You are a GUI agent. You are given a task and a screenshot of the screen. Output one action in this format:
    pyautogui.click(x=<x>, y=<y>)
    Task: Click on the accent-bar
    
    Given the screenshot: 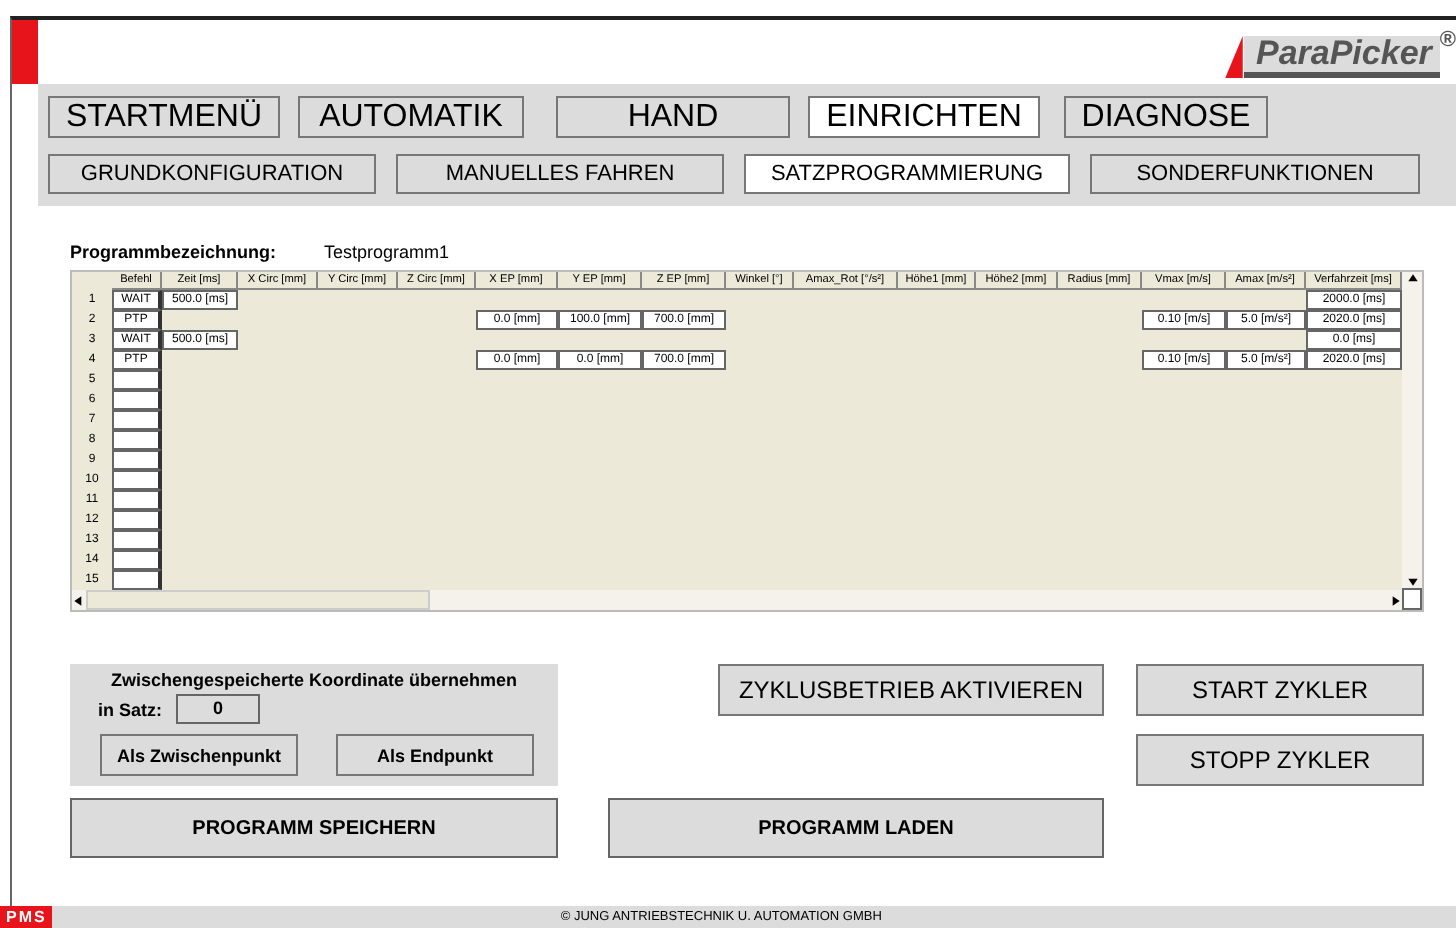 What is the action you would take?
    pyautogui.click(x=25, y=52)
    